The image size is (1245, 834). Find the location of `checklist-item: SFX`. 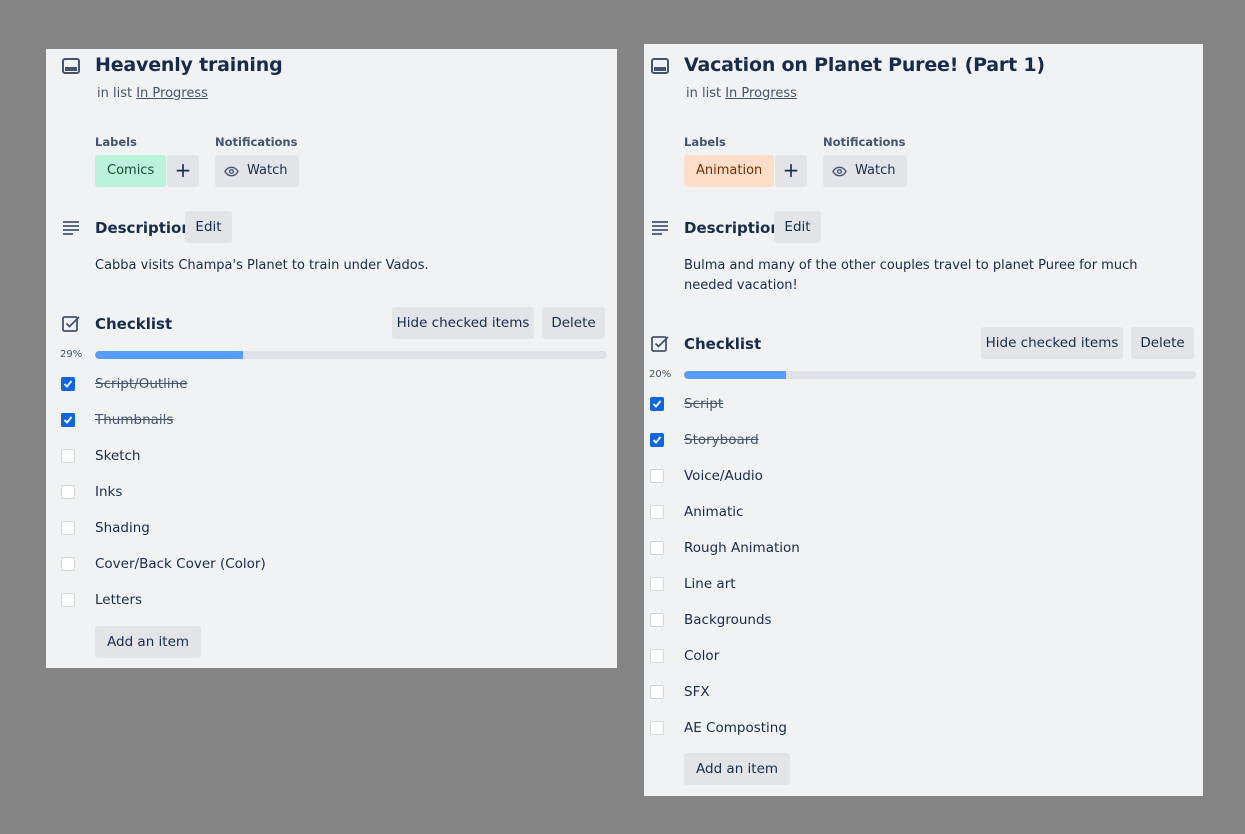

checklist-item: SFX is located at coordinates (680, 692).